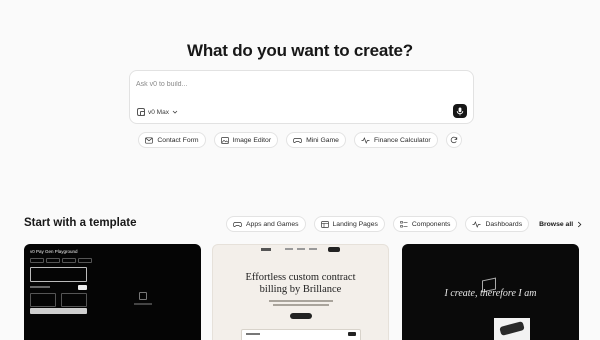  I want to click on card-preview-row, so click(58, 287).